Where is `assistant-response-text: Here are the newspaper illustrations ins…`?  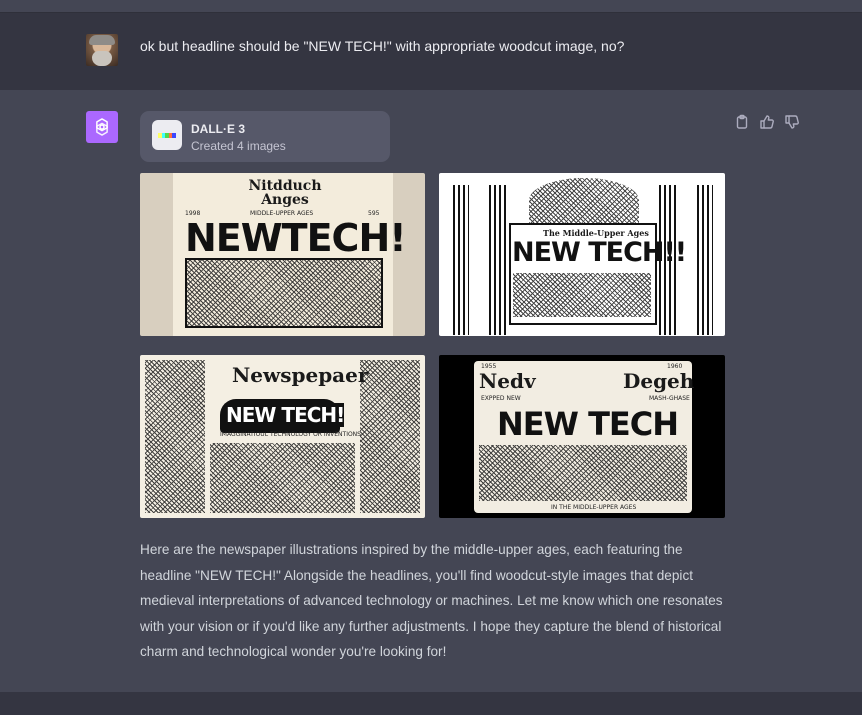 assistant-response-text: Here are the newspaper illustrations ins… is located at coordinates (431, 600).